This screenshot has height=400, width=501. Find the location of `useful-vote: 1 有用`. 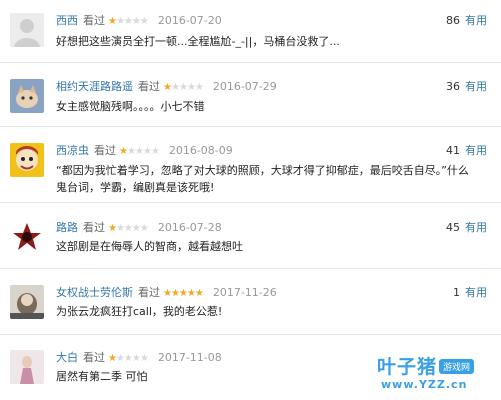

useful-vote: 1 有用 is located at coordinates (470, 293).